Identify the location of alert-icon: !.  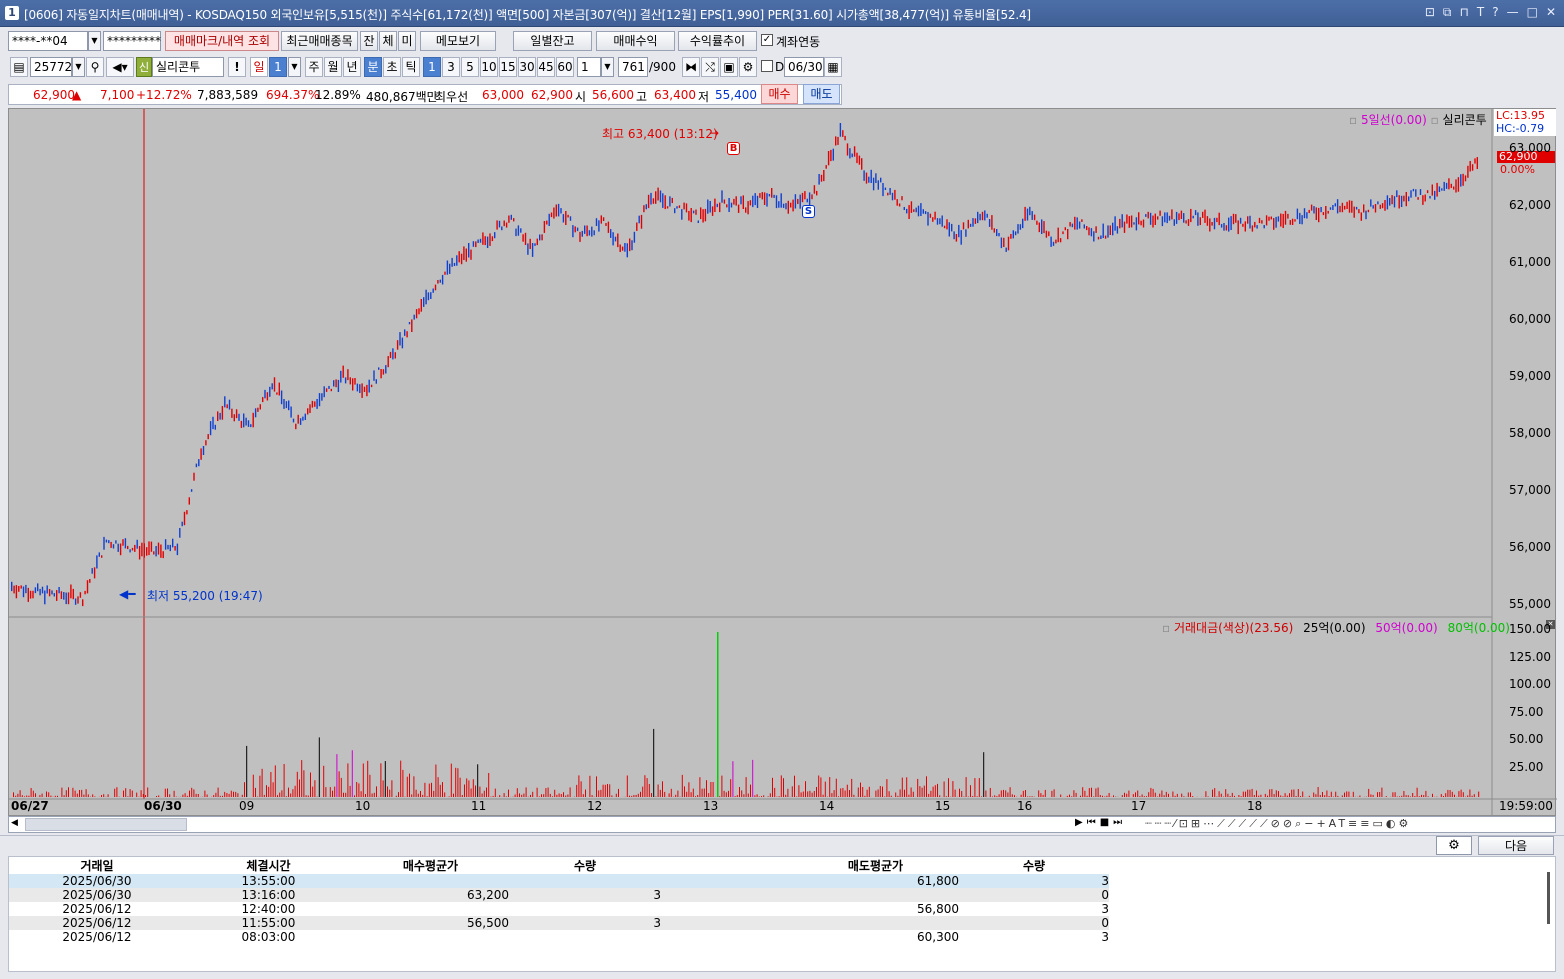
(237, 67).